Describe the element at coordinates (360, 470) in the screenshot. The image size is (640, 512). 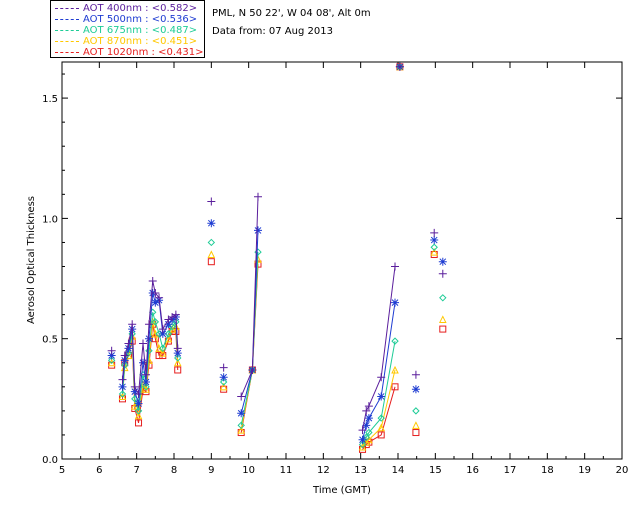
I see `x-tick-label: 13` at that location.